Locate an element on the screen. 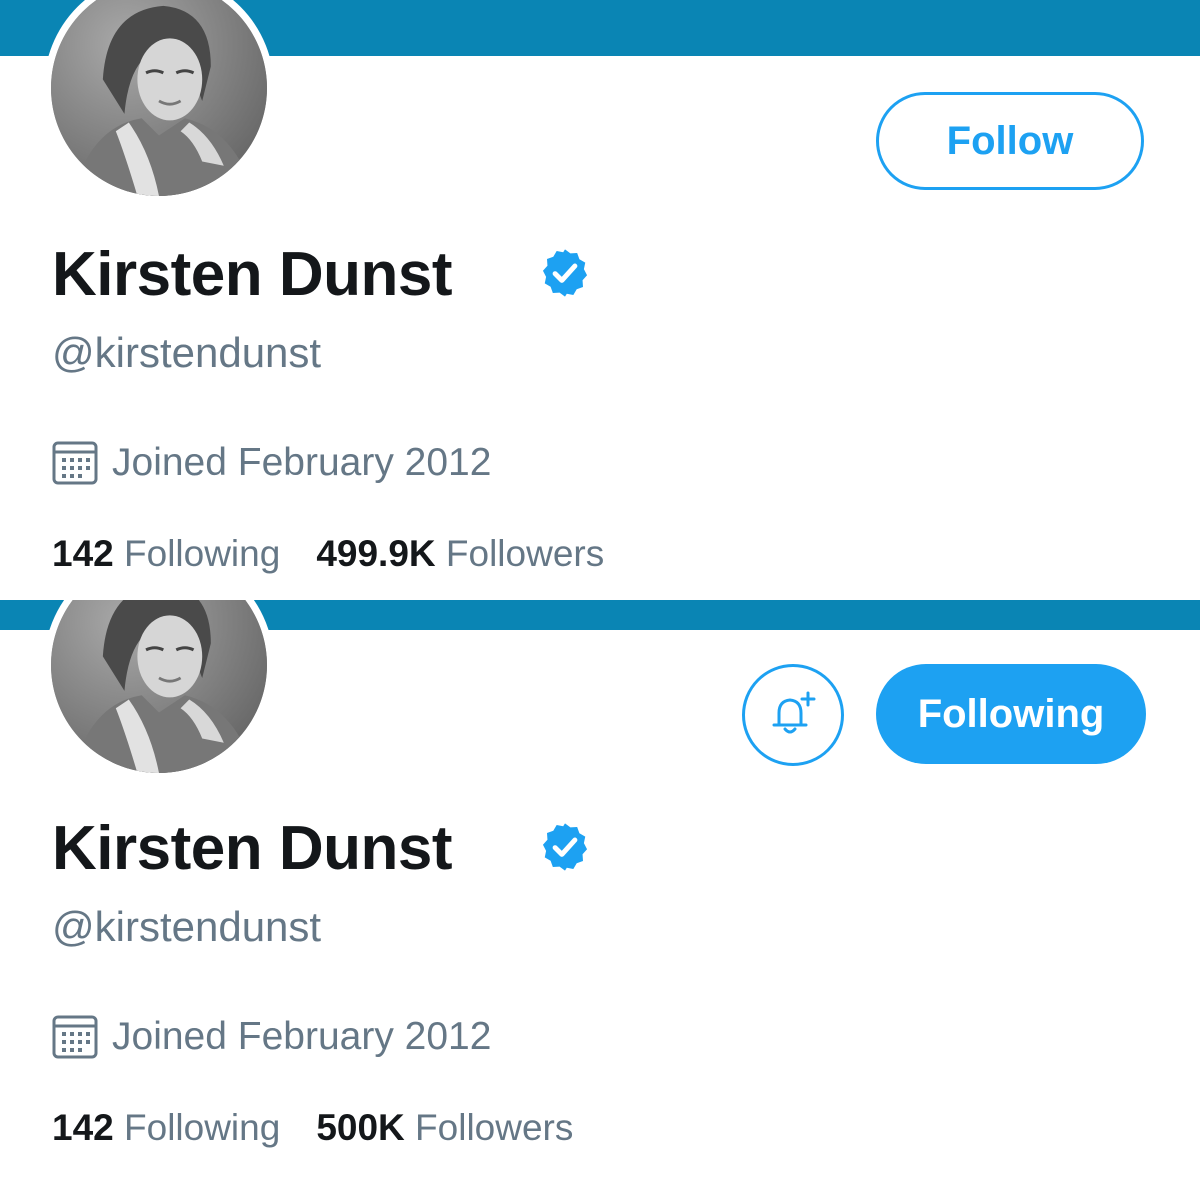 The width and height of the screenshot is (1200, 1200). followers-stat: 499.9K Followers is located at coordinates (460, 553).